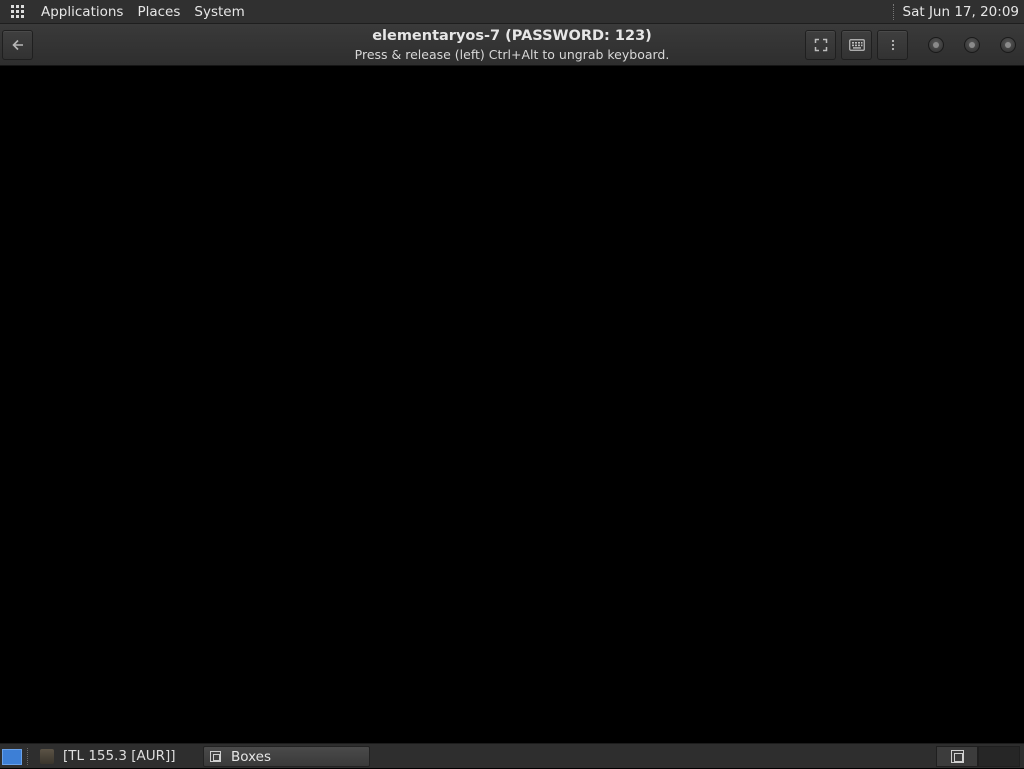 Image resolution: width=1024 pixels, height=769 pixels. What do you see at coordinates (47, 756) in the screenshot?
I see `tray-app-icon` at bounding box center [47, 756].